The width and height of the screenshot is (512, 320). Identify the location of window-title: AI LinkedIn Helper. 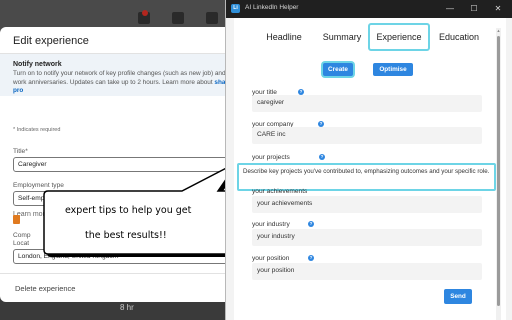
(272, 7).